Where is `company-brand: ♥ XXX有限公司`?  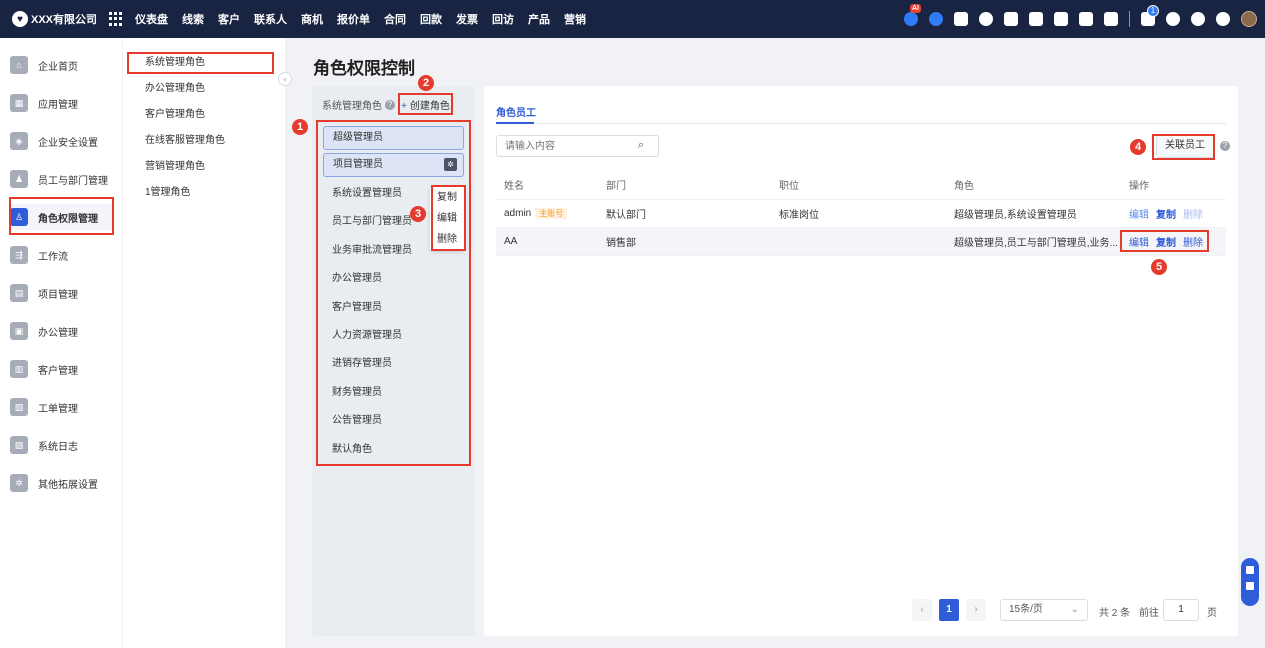
company-brand: ♥ XXX有限公司 is located at coordinates (48, 19).